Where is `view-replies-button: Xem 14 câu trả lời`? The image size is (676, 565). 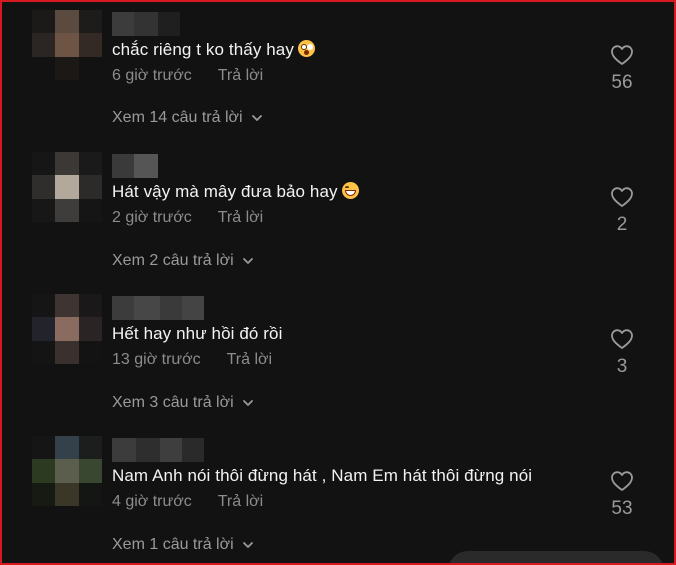 view-replies-button: Xem 14 câu trả lời is located at coordinates (187, 118).